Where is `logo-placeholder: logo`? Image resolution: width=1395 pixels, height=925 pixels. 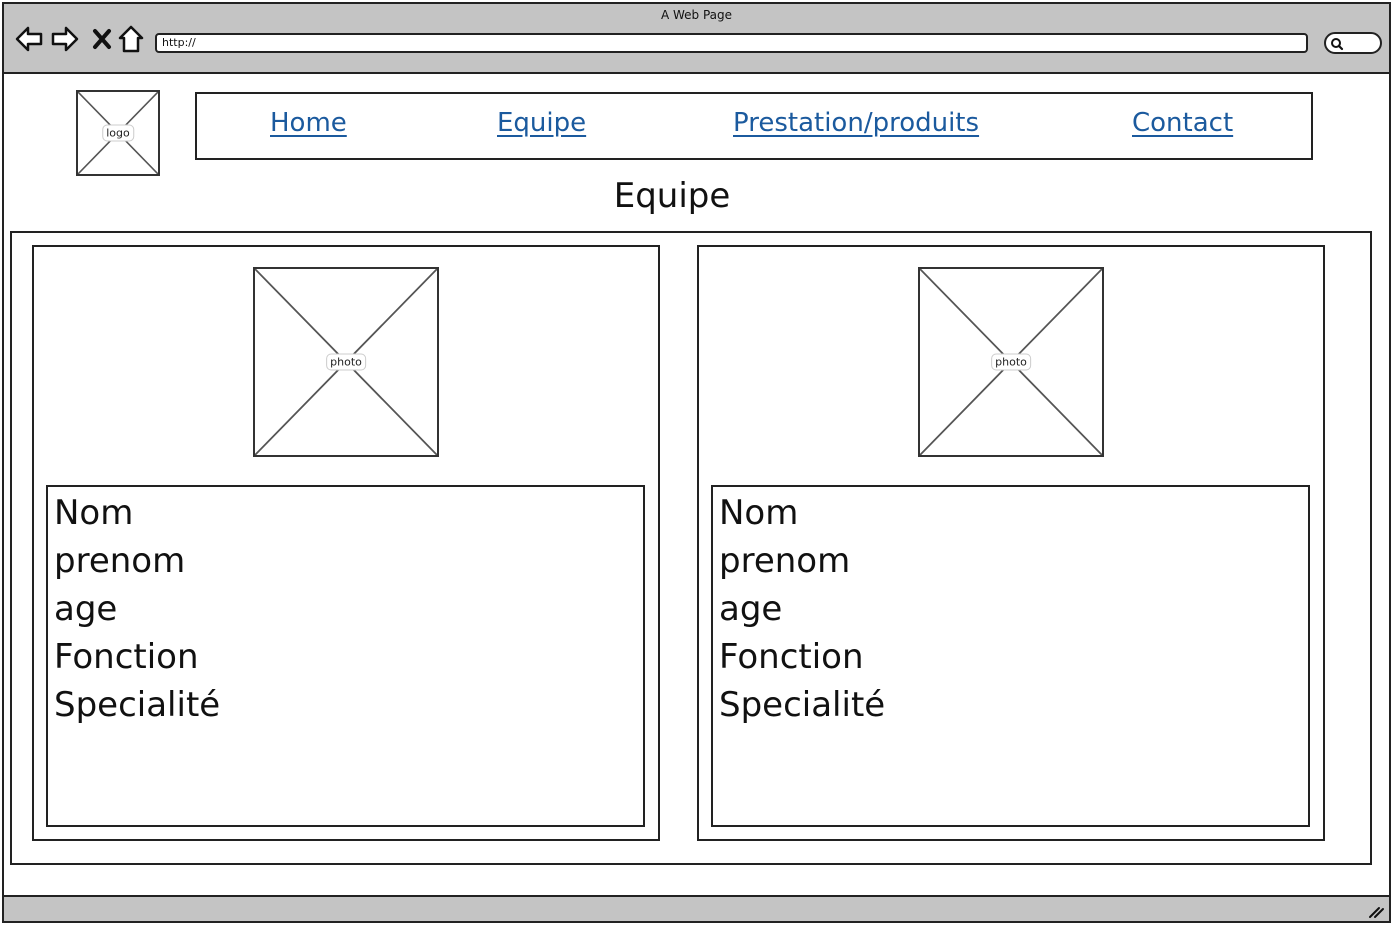
logo-placeholder: logo is located at coordinates (118, 133).